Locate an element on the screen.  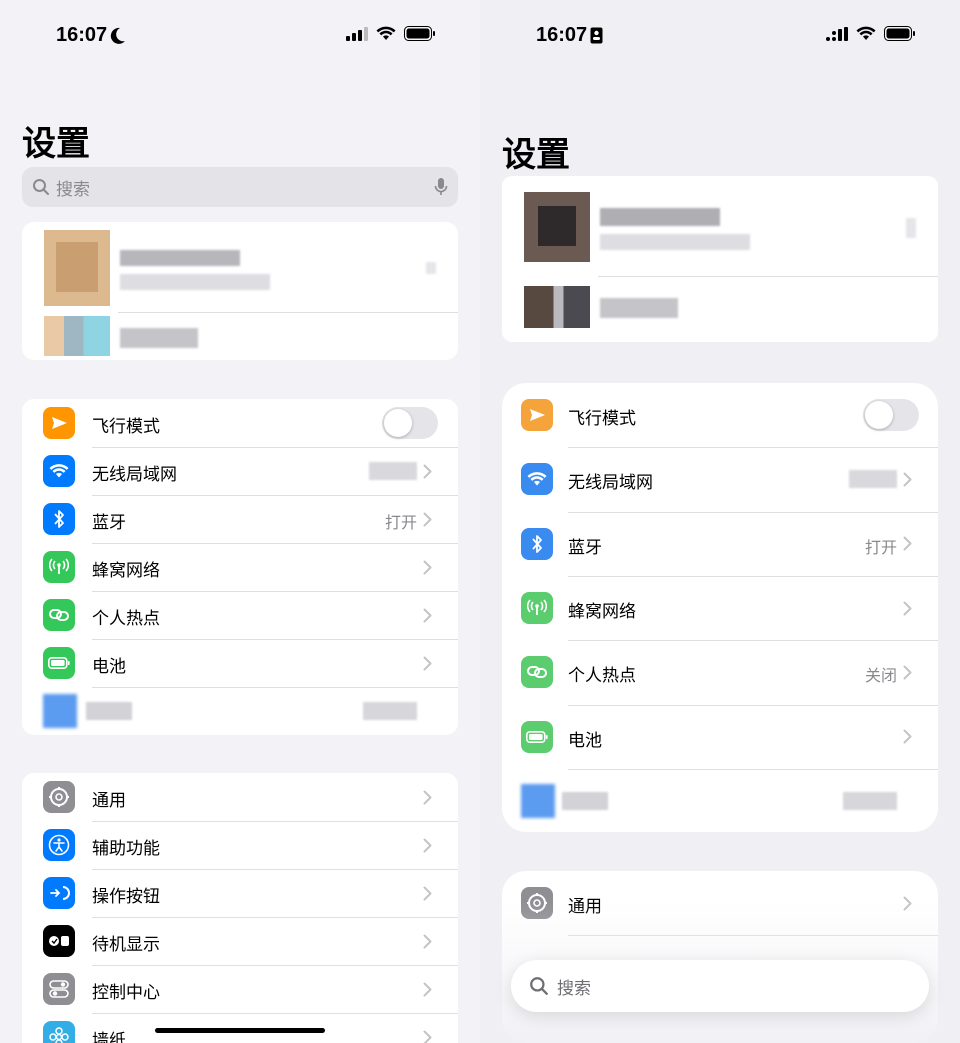
settings-row-control-center: 控制中心 is located at coordinates (240, 989).